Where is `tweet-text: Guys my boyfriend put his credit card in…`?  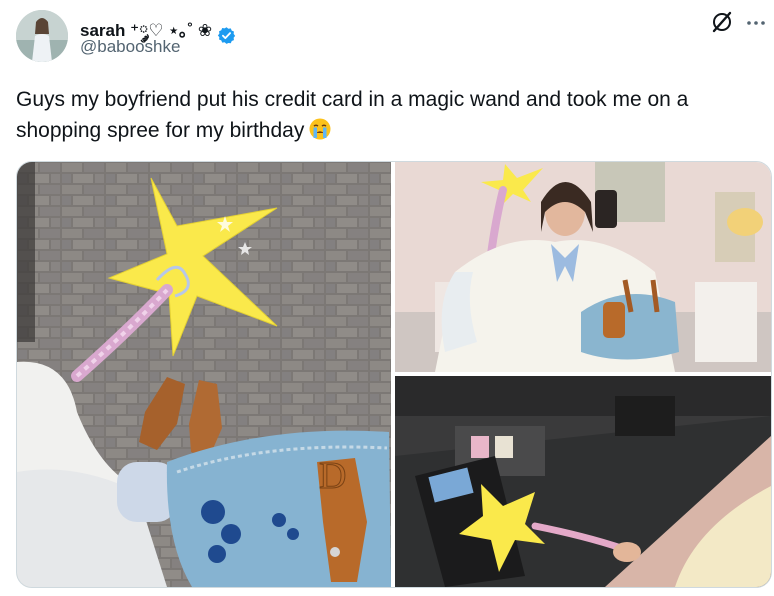 tweet-text: Guys my boyfriend put his credit card in… is located at coordinates (391, 115).